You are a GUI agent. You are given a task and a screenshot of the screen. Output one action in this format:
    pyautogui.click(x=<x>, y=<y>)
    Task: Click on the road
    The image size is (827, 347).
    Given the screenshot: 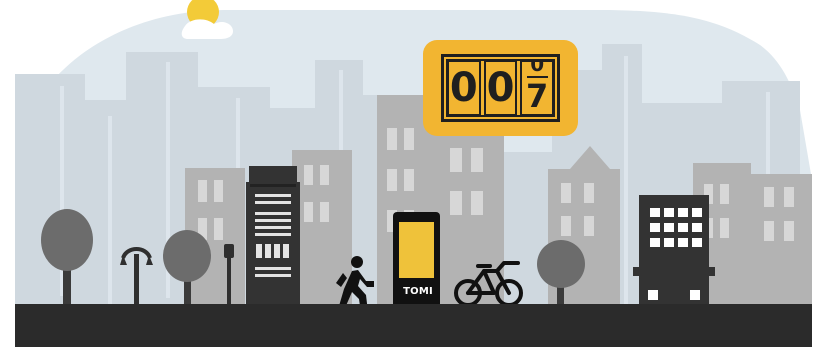 What is the action you would take?
    pyautogui.click(x=413, y=325)
    